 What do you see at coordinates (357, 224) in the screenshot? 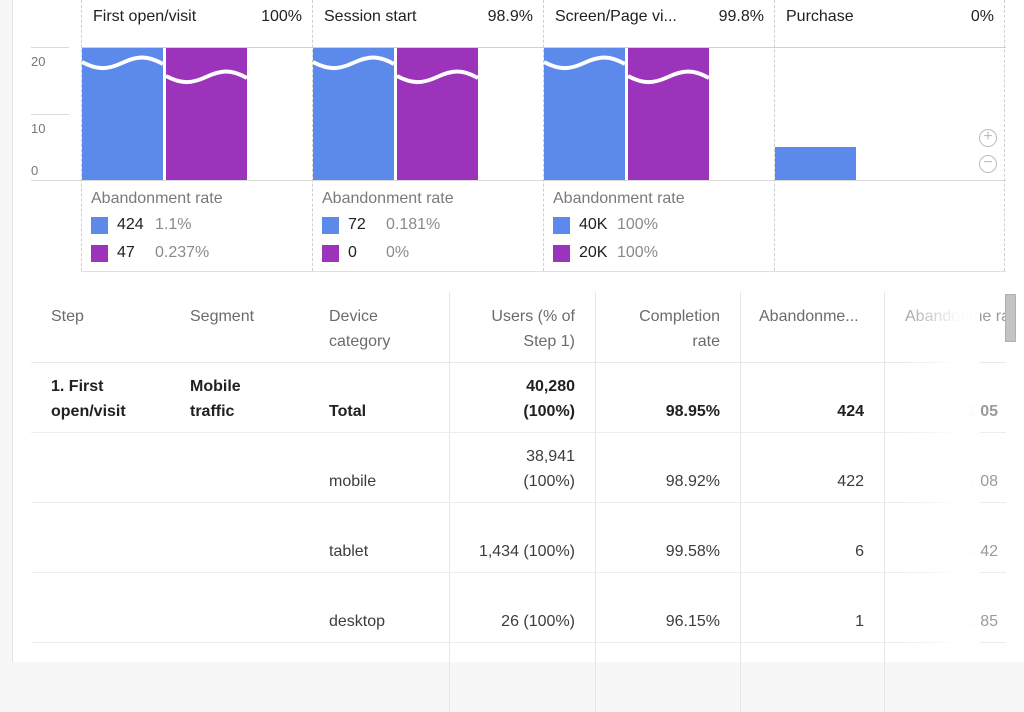
I see `abandonment-count: 72` at bounding box center [357, 224].